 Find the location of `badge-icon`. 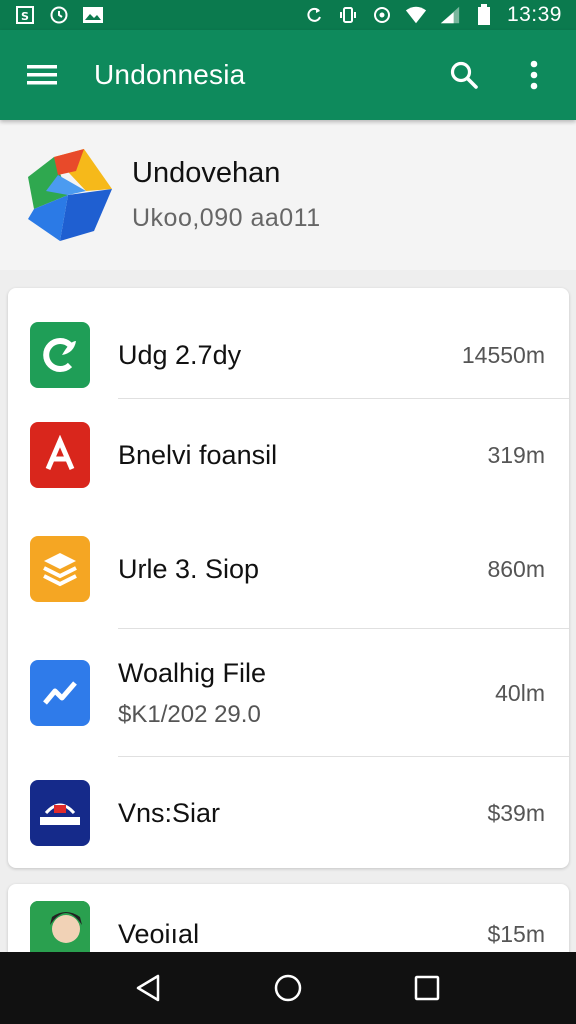

badge-icon is located at coordinates (60, 813).